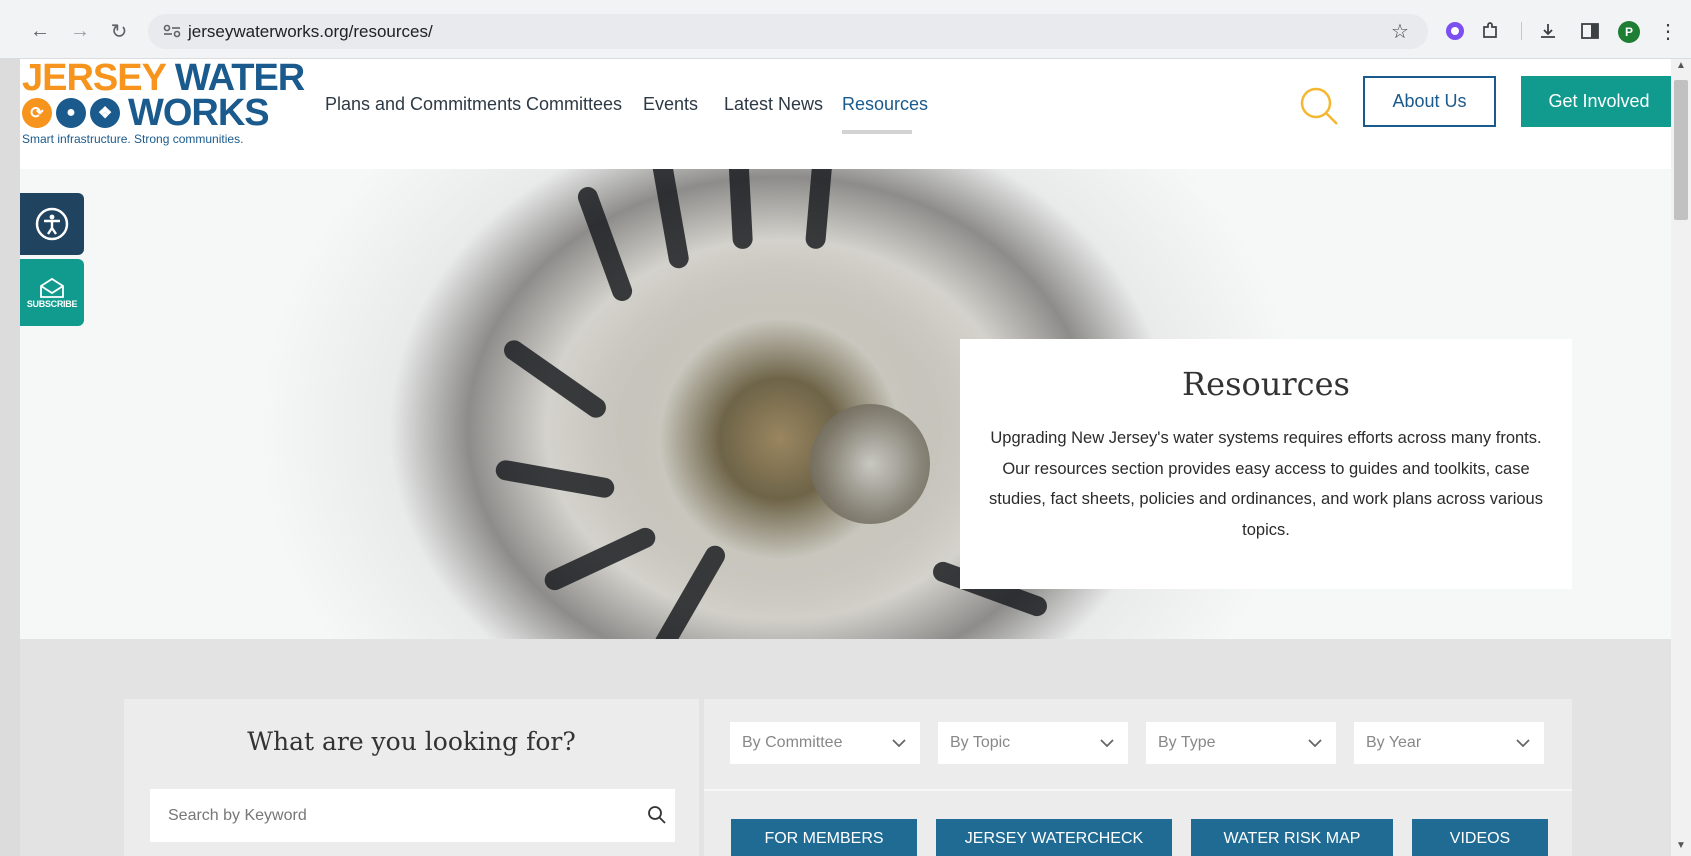 This screenshot has height=856, width=1691. Describe the element at coordinates (1429, 101) in the screenshot. I see `about-us-button: About Us` at that location.